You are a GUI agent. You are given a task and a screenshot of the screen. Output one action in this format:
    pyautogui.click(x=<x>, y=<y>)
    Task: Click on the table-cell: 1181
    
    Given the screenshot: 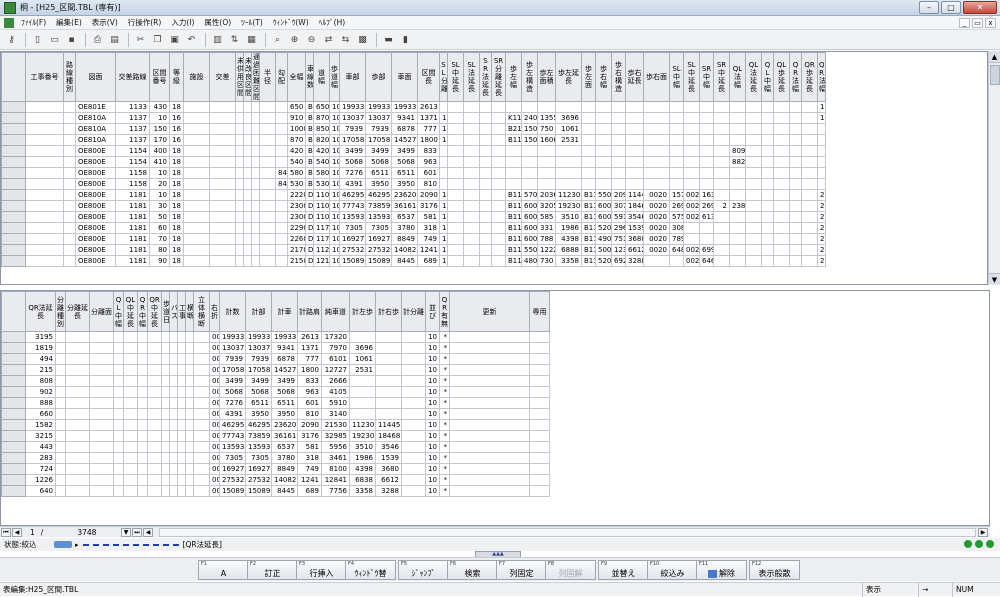 What is the action you would take?
    pyautogui.click(x=132, y=195)
    